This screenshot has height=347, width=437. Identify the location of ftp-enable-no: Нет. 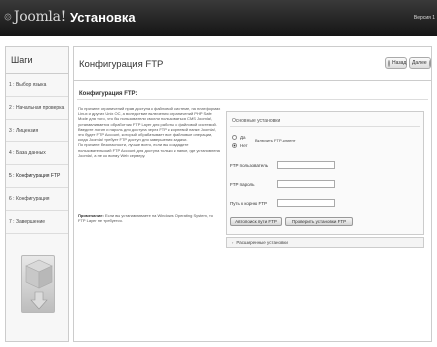
(240, 145).